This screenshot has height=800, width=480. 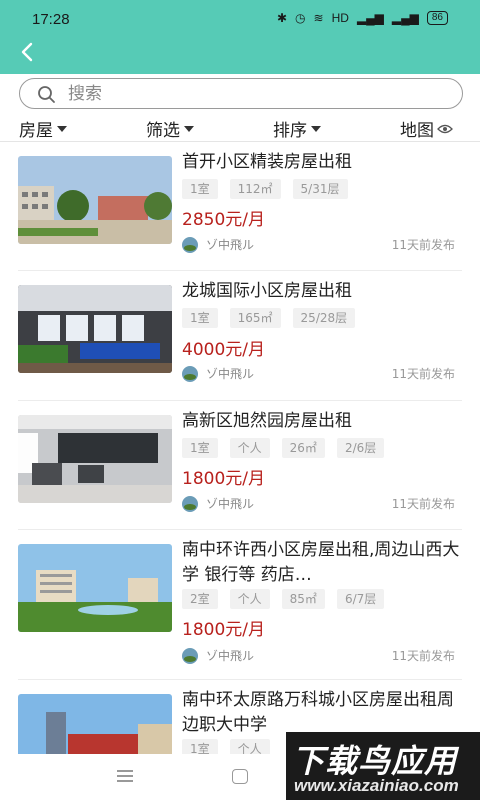 What do you see at coordinates (267, 291) in the screenshot?
I see `listing-title: 龙城国际小区房屋出租` at bounding box center [267, 291].